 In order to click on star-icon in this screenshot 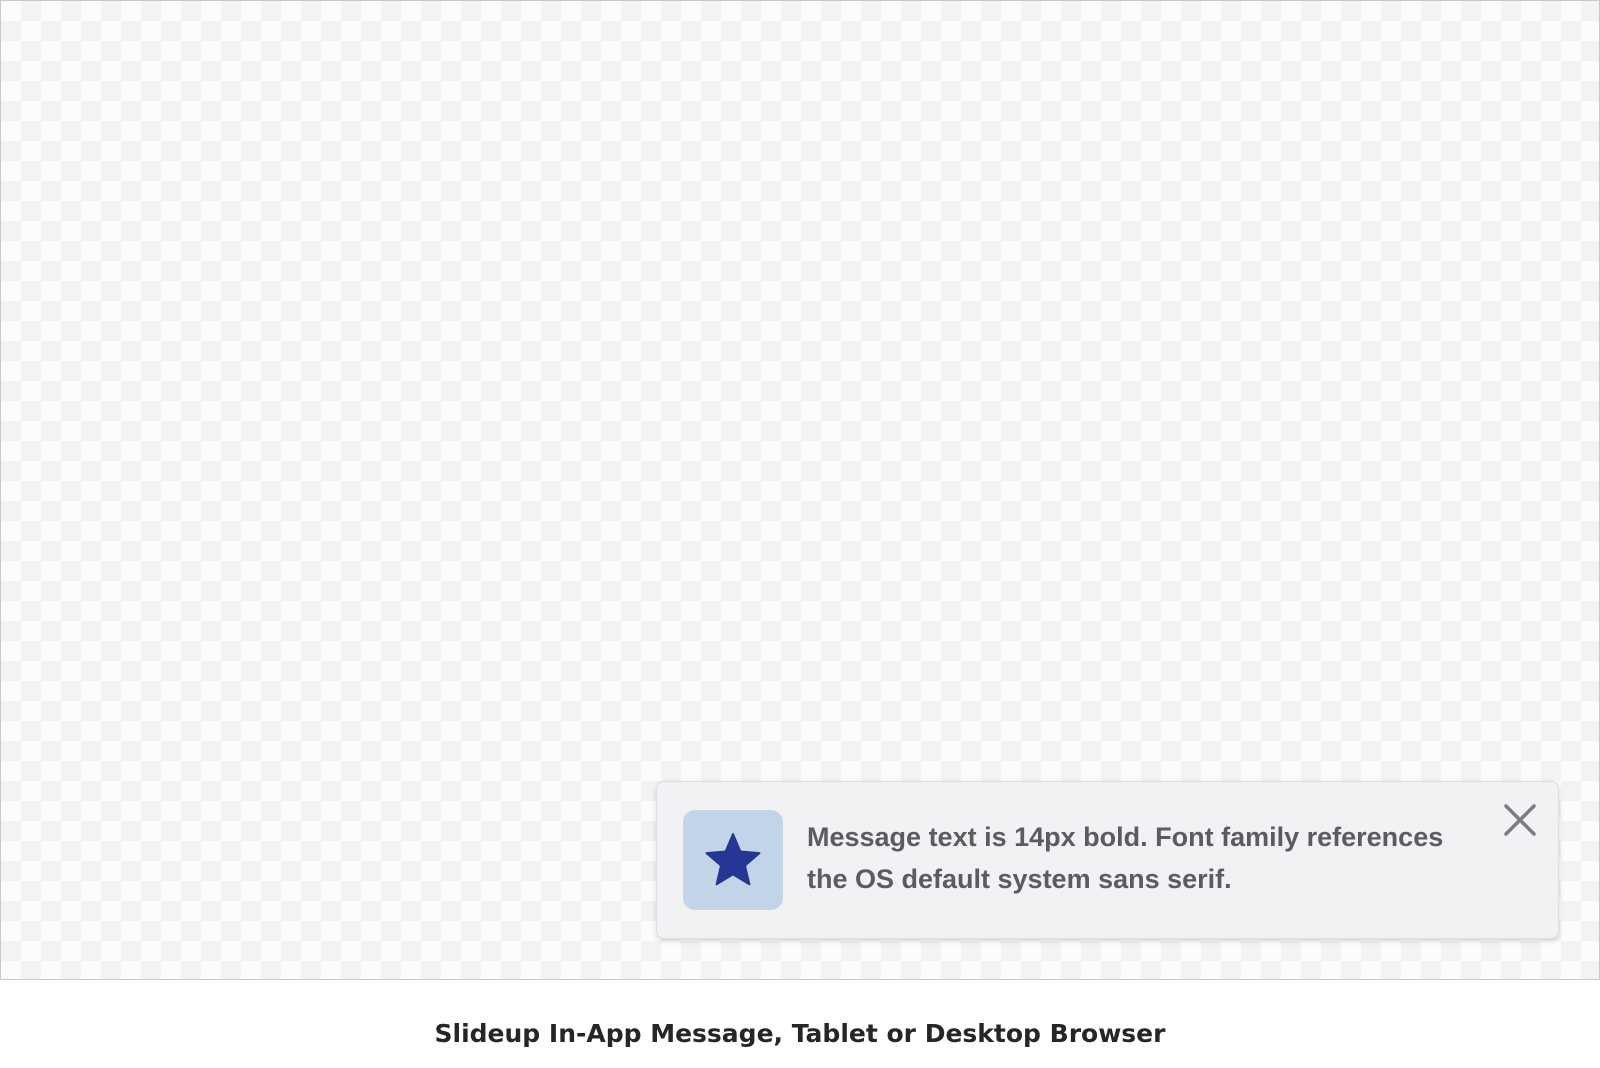, I will do `click(733, 859)`.